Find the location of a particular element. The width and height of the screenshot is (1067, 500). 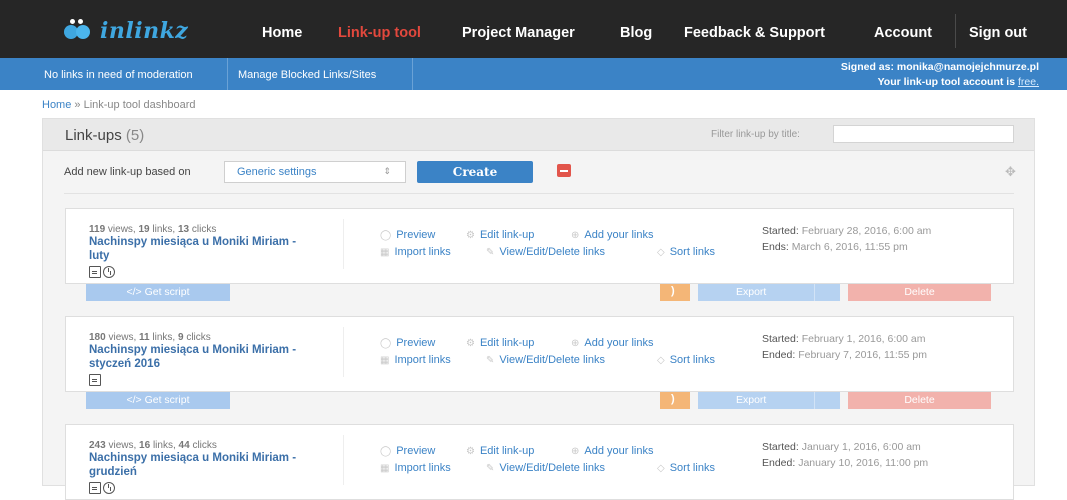

move-arrows-icon: ✥ is located at coordinates (1012, 171).